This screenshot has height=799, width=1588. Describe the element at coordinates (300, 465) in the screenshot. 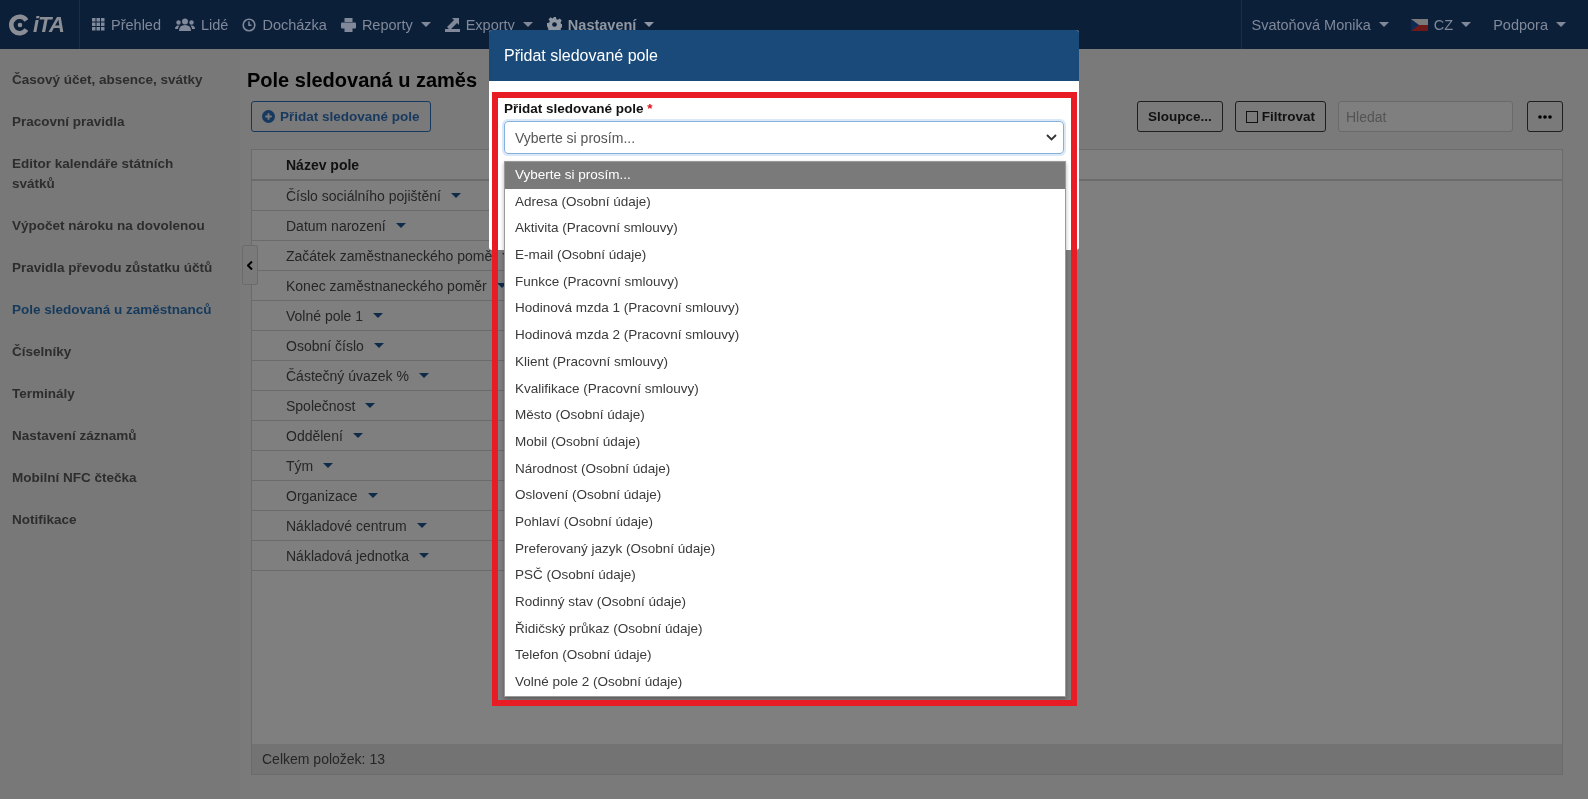

I see `table-cell: Tým` at that location.